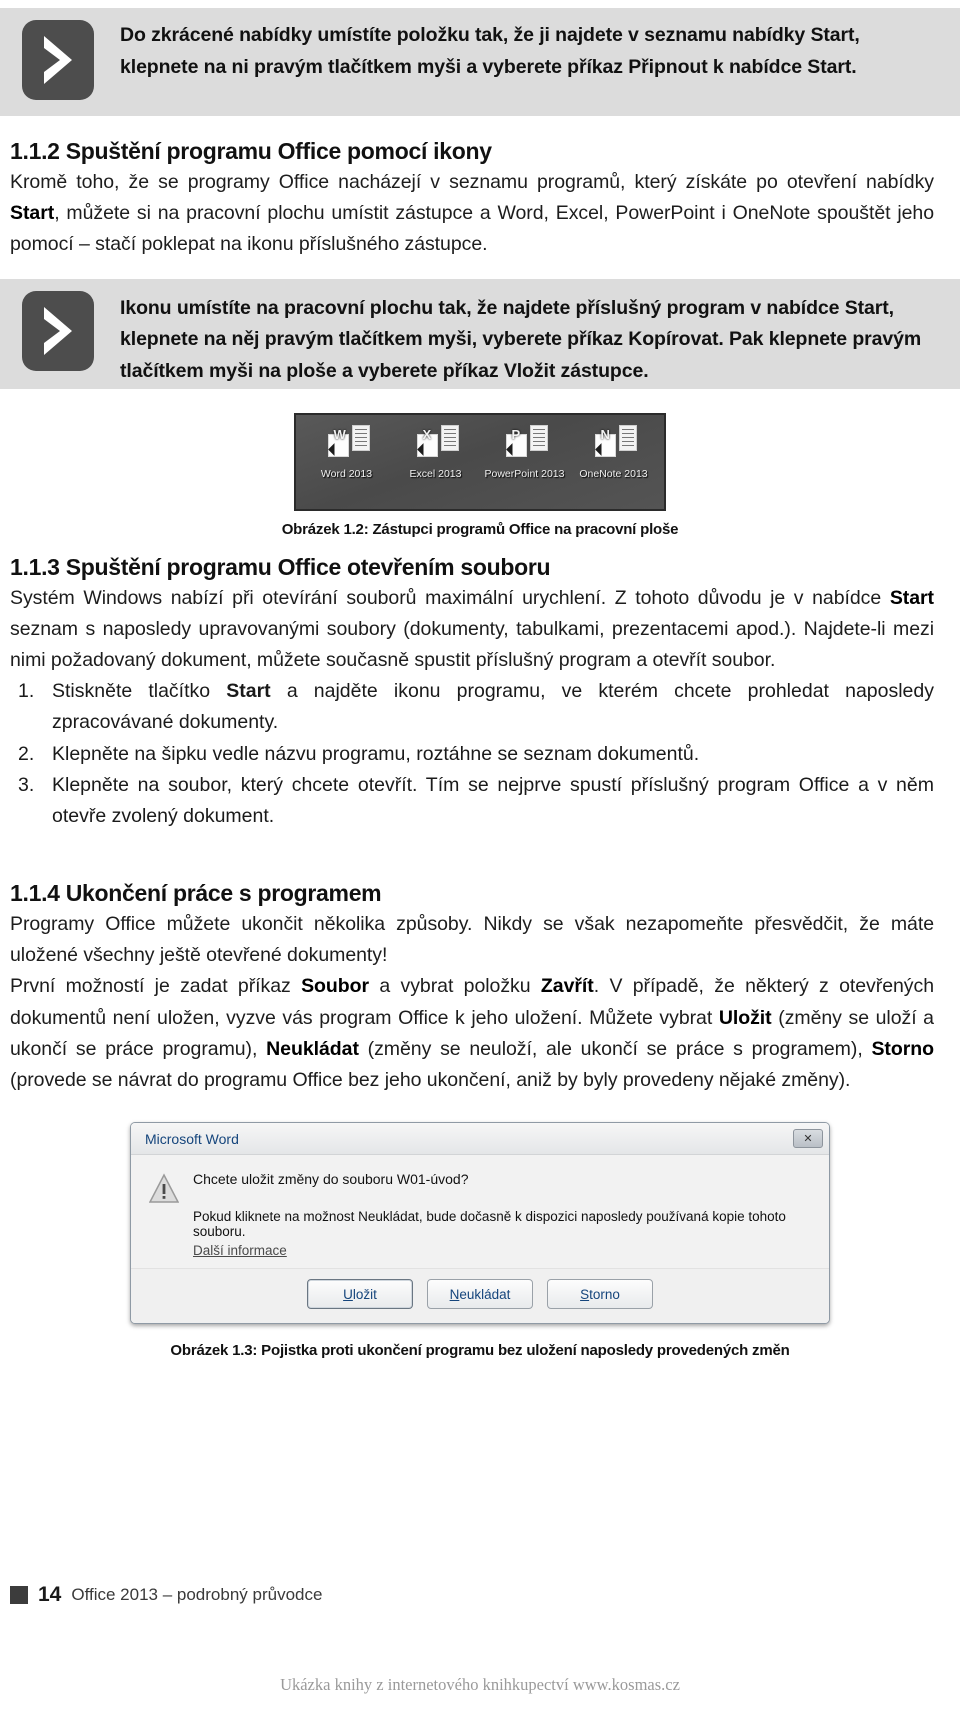 This screenshot has width=960, height=1719. I want to click on warning-icon, so click(170, 1215).